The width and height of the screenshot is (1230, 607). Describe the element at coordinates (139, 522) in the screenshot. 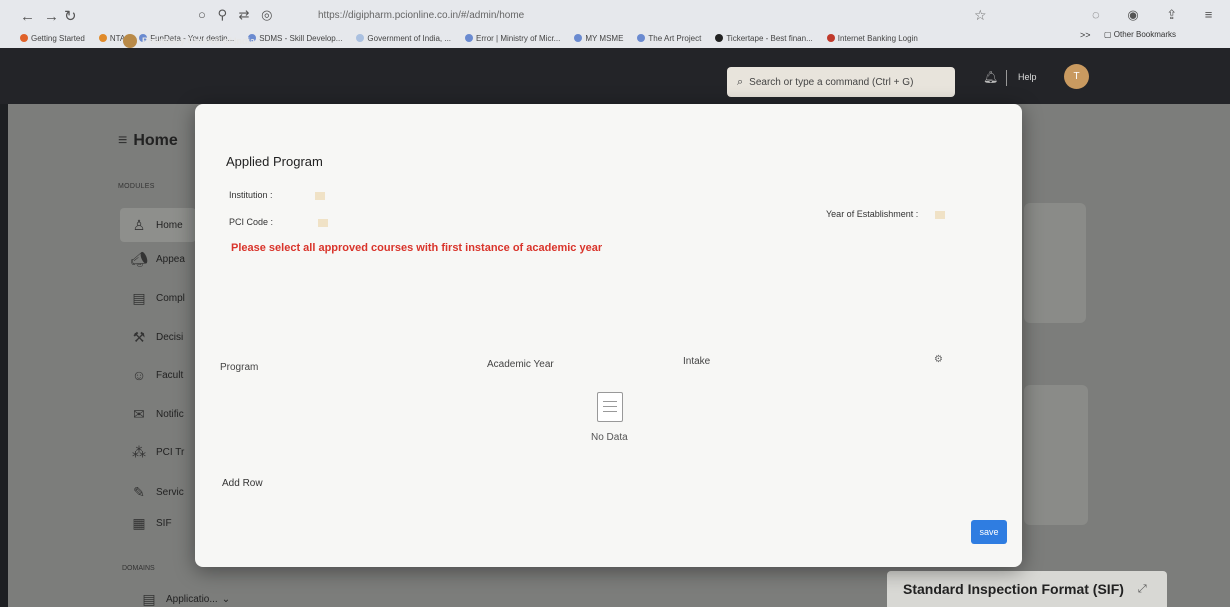

I see `sif-icon: ▦` at that location.